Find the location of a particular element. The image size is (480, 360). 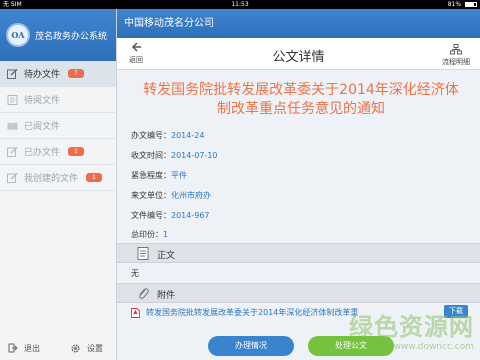

field-value: 化州市府办 is located at coordinates (191, 195).